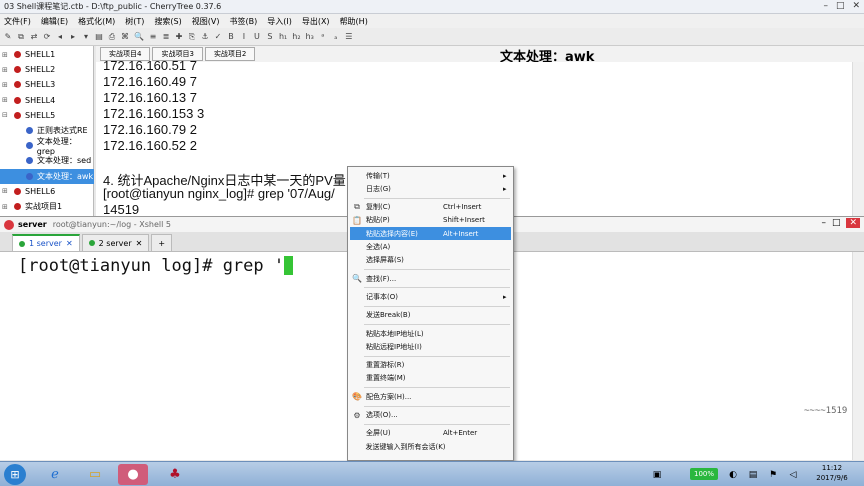  I want to click on context-menu-item: 发送Break(B), so click(430, 315).